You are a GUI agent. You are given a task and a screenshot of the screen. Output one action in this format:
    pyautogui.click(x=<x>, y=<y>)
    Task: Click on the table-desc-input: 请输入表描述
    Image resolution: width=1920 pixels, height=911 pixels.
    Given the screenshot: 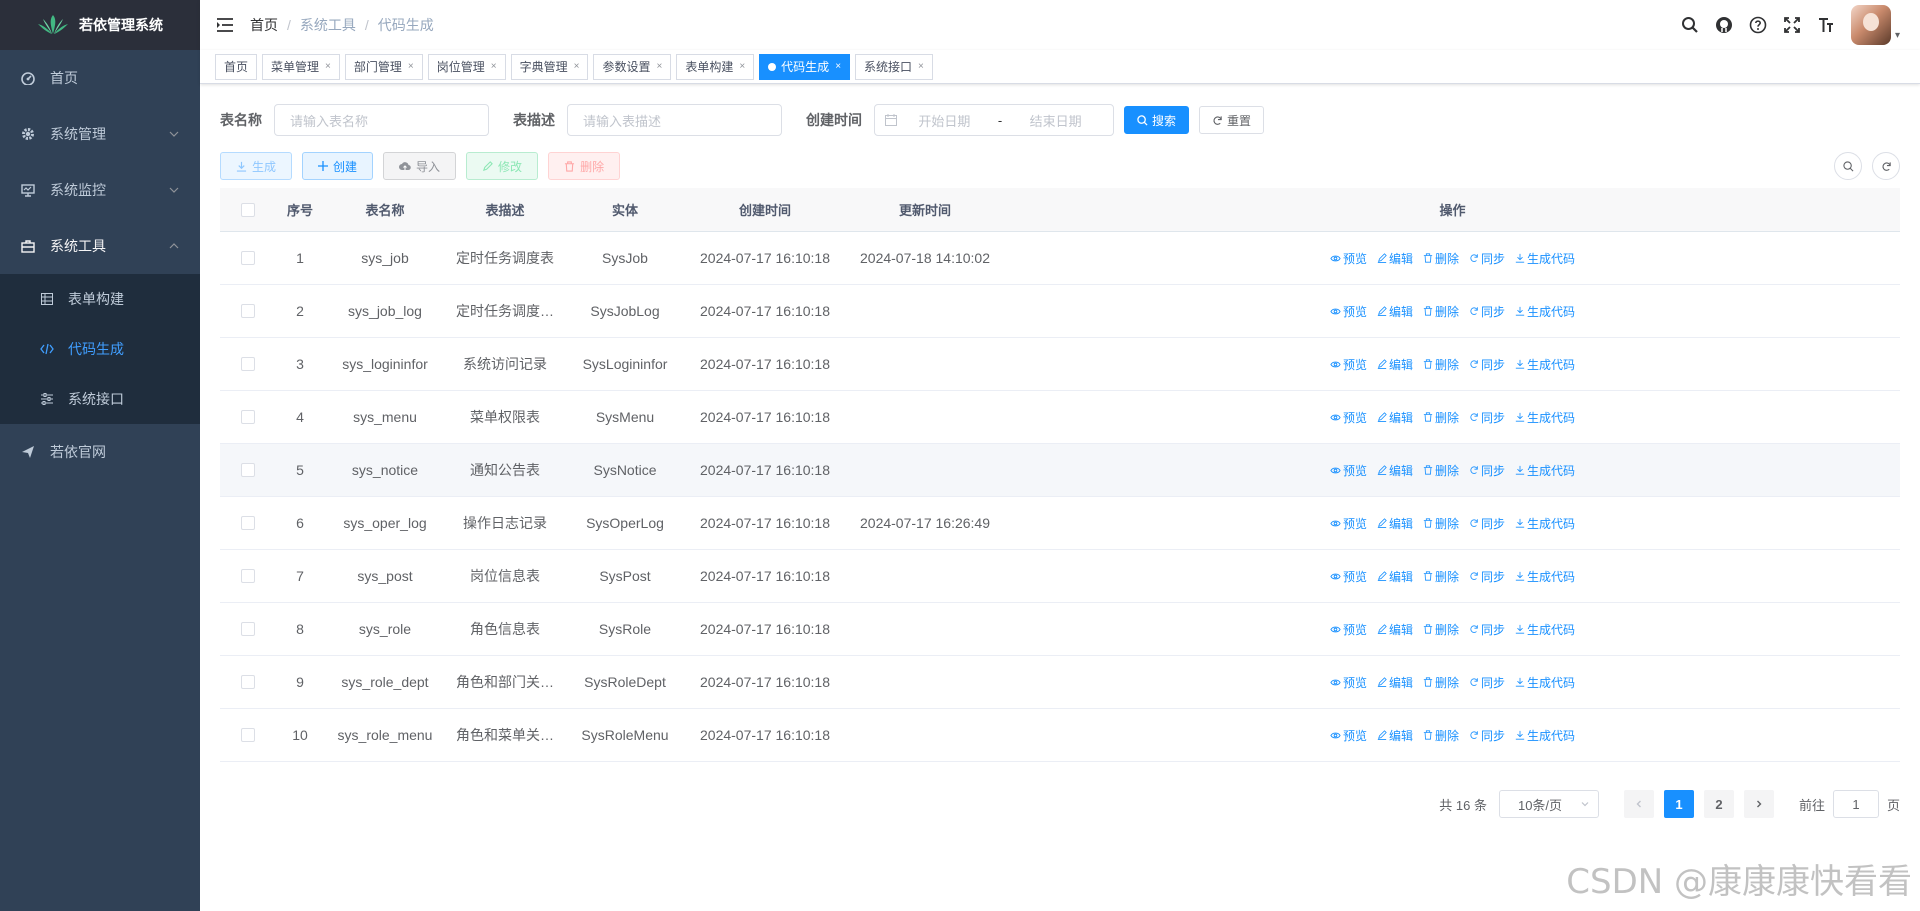 What is the action you would take?
    pyautogui.click(x=674, y=120)
    